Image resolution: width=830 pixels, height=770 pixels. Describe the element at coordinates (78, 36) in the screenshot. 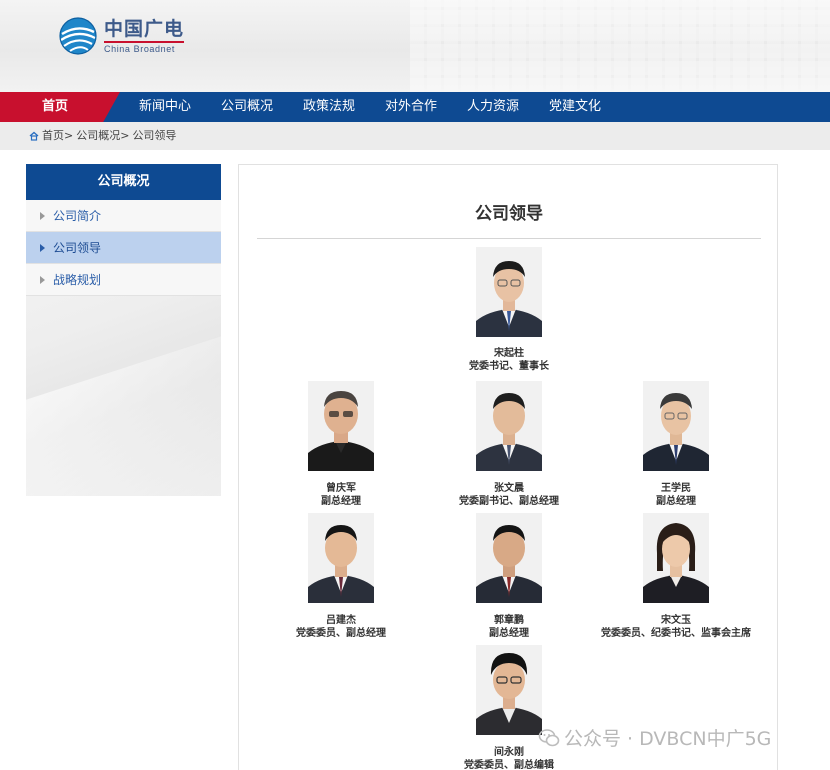

I see `globe-logo-icon` at that location.